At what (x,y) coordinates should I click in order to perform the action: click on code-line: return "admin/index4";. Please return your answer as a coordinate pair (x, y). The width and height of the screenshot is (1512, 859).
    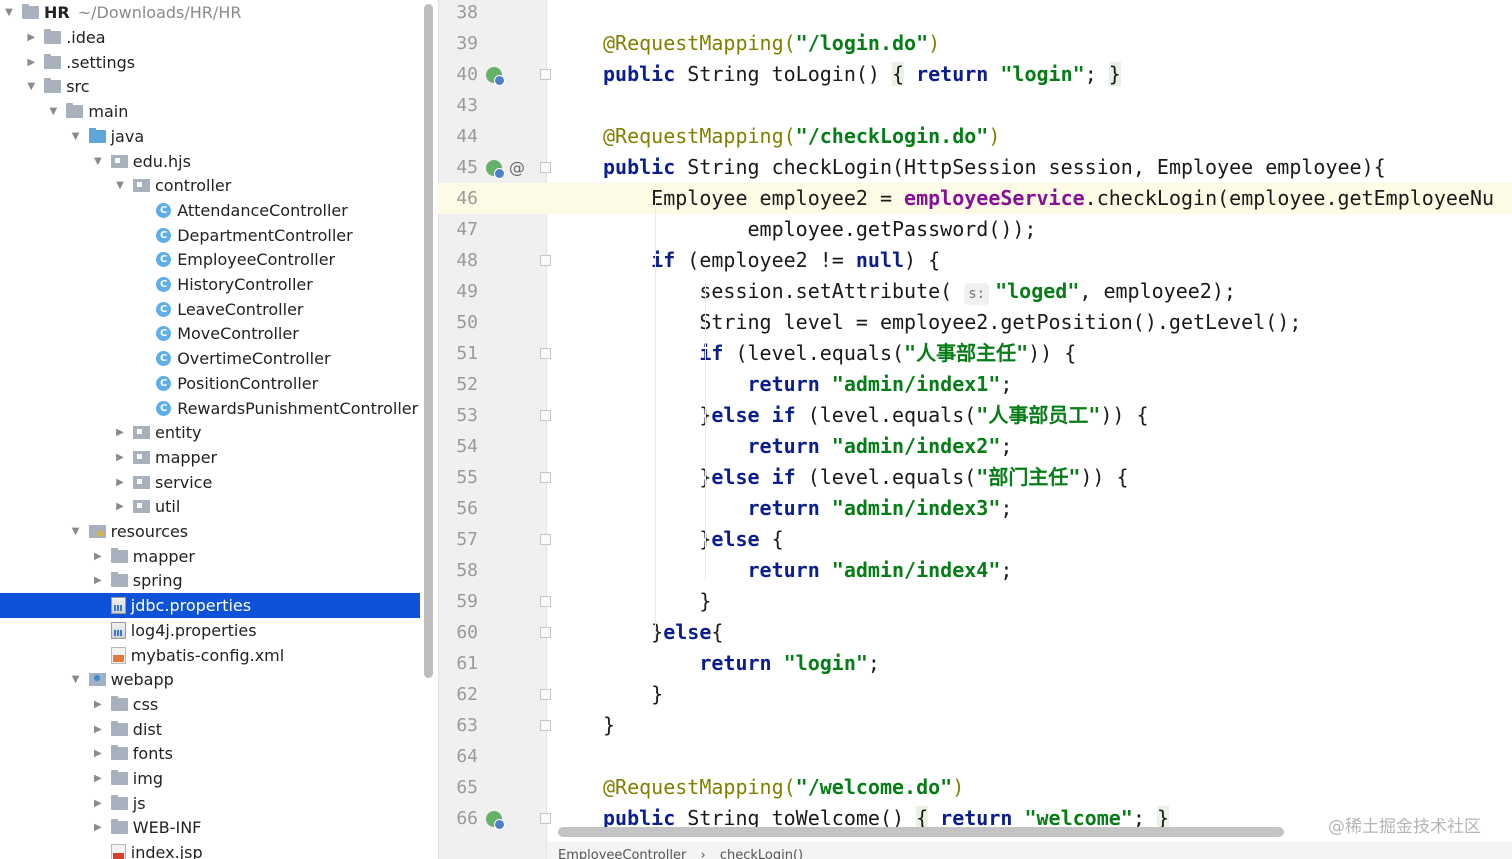
    Looking at the image, I should click on (808, 570).